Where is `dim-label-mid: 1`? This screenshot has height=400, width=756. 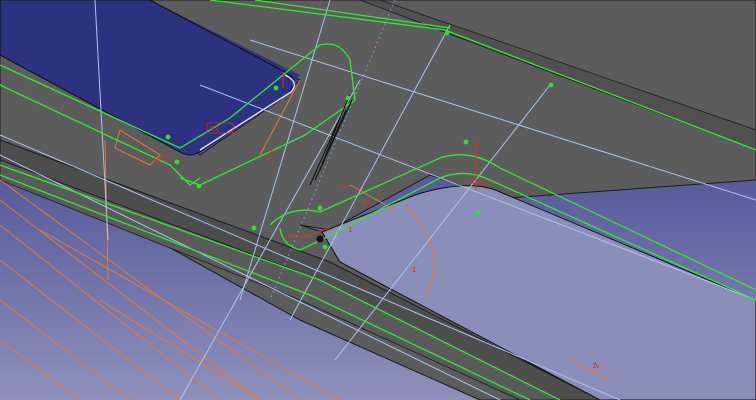 dim-label-mid: 1 is located at coordinates (350, 230).